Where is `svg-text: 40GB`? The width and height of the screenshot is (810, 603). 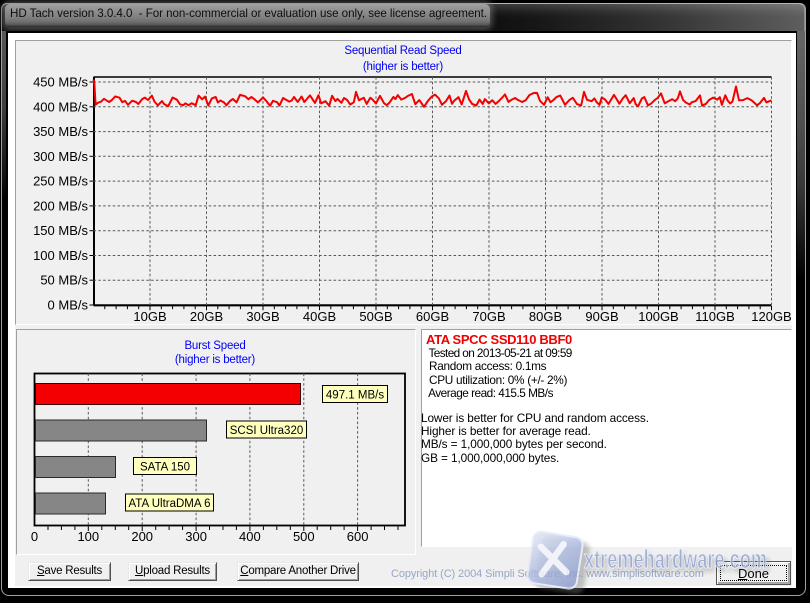
svg-text: 40GB is located at coordinates (319, 316).